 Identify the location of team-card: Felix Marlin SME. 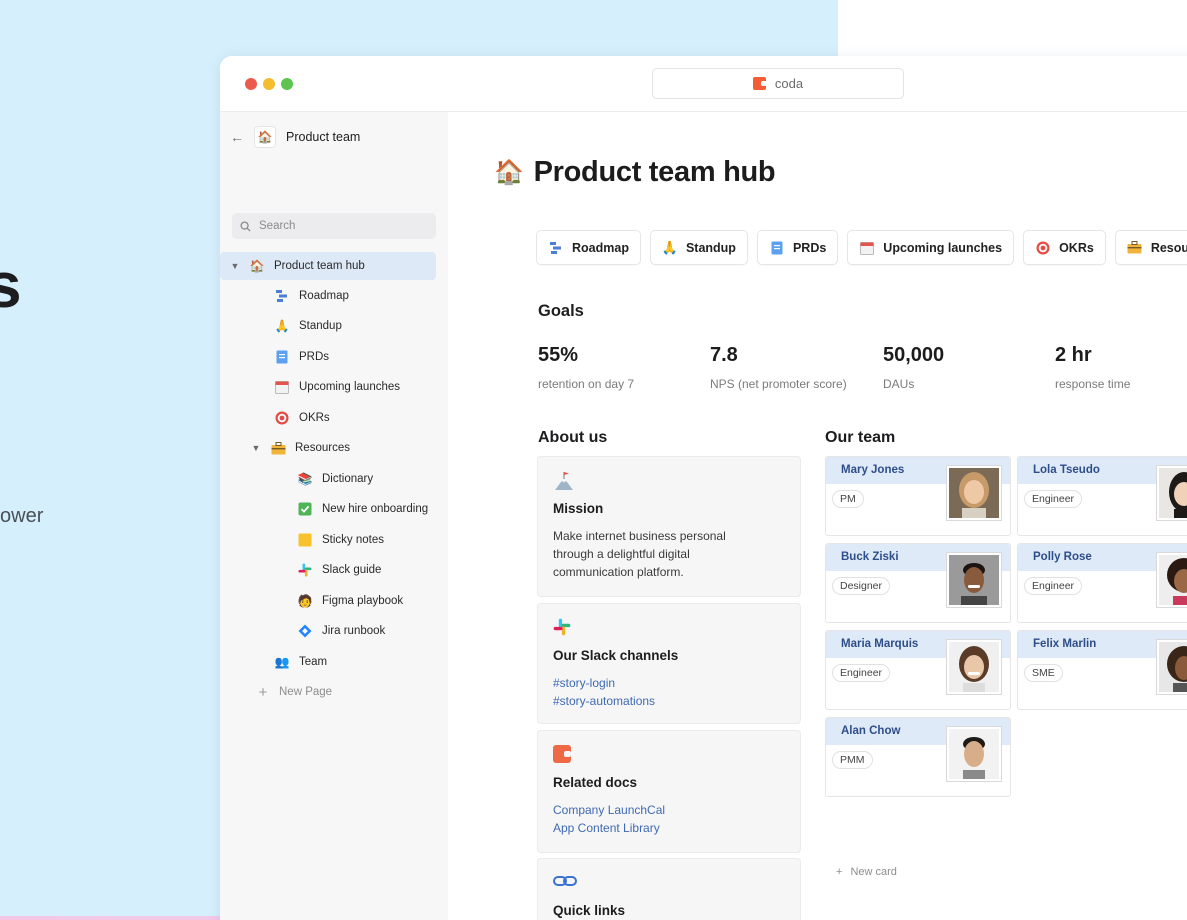
(1102, 670).